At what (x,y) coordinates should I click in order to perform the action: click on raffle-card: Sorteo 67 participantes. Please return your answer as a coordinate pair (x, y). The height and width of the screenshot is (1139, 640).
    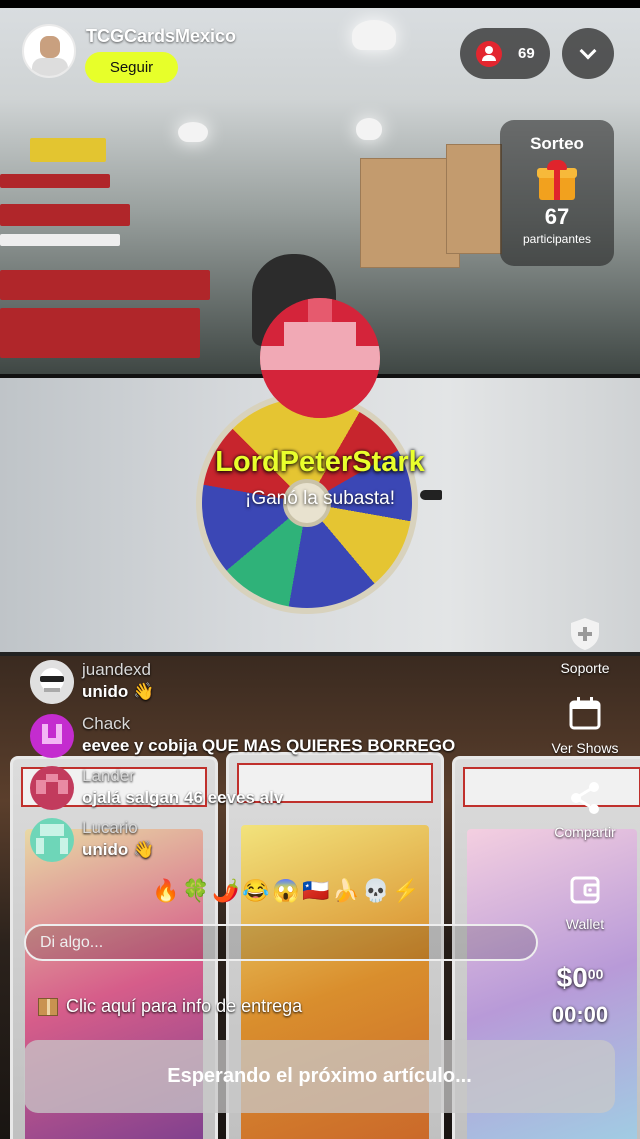
    Looking at the image, I should click on (557, 193).